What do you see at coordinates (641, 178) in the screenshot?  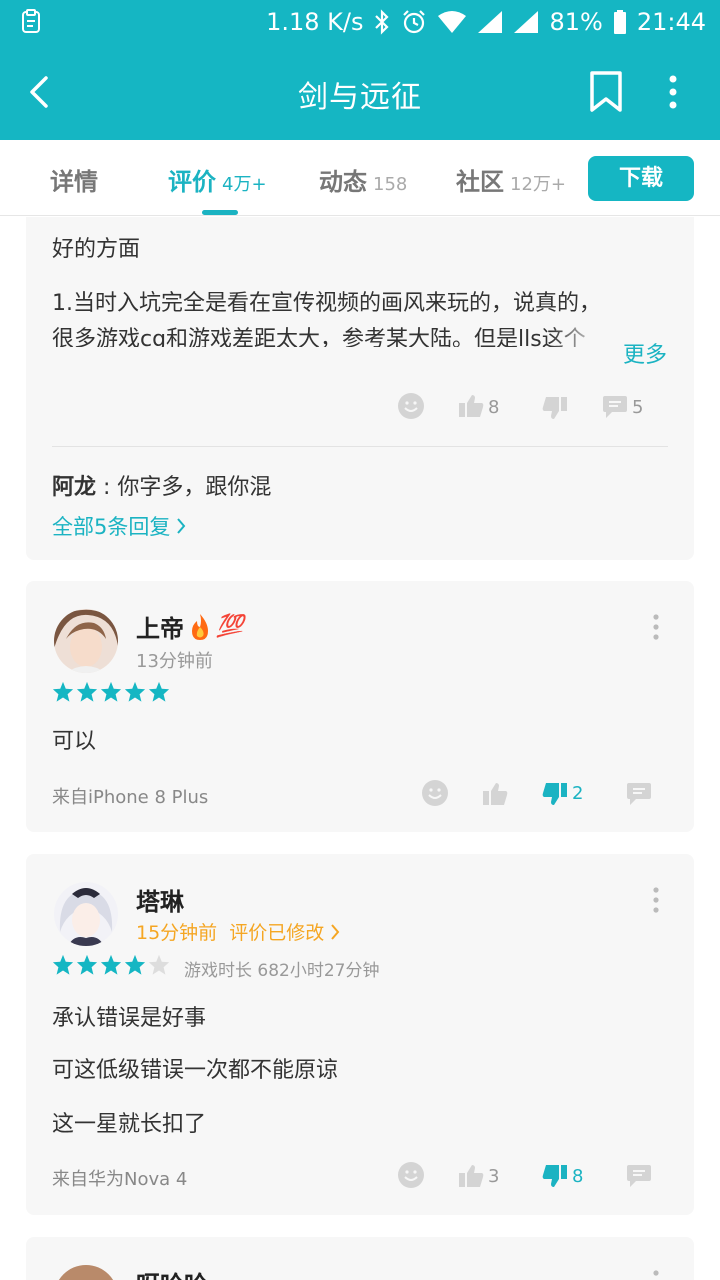 I see `download-button: 下载` at bounding box center [641, 178].